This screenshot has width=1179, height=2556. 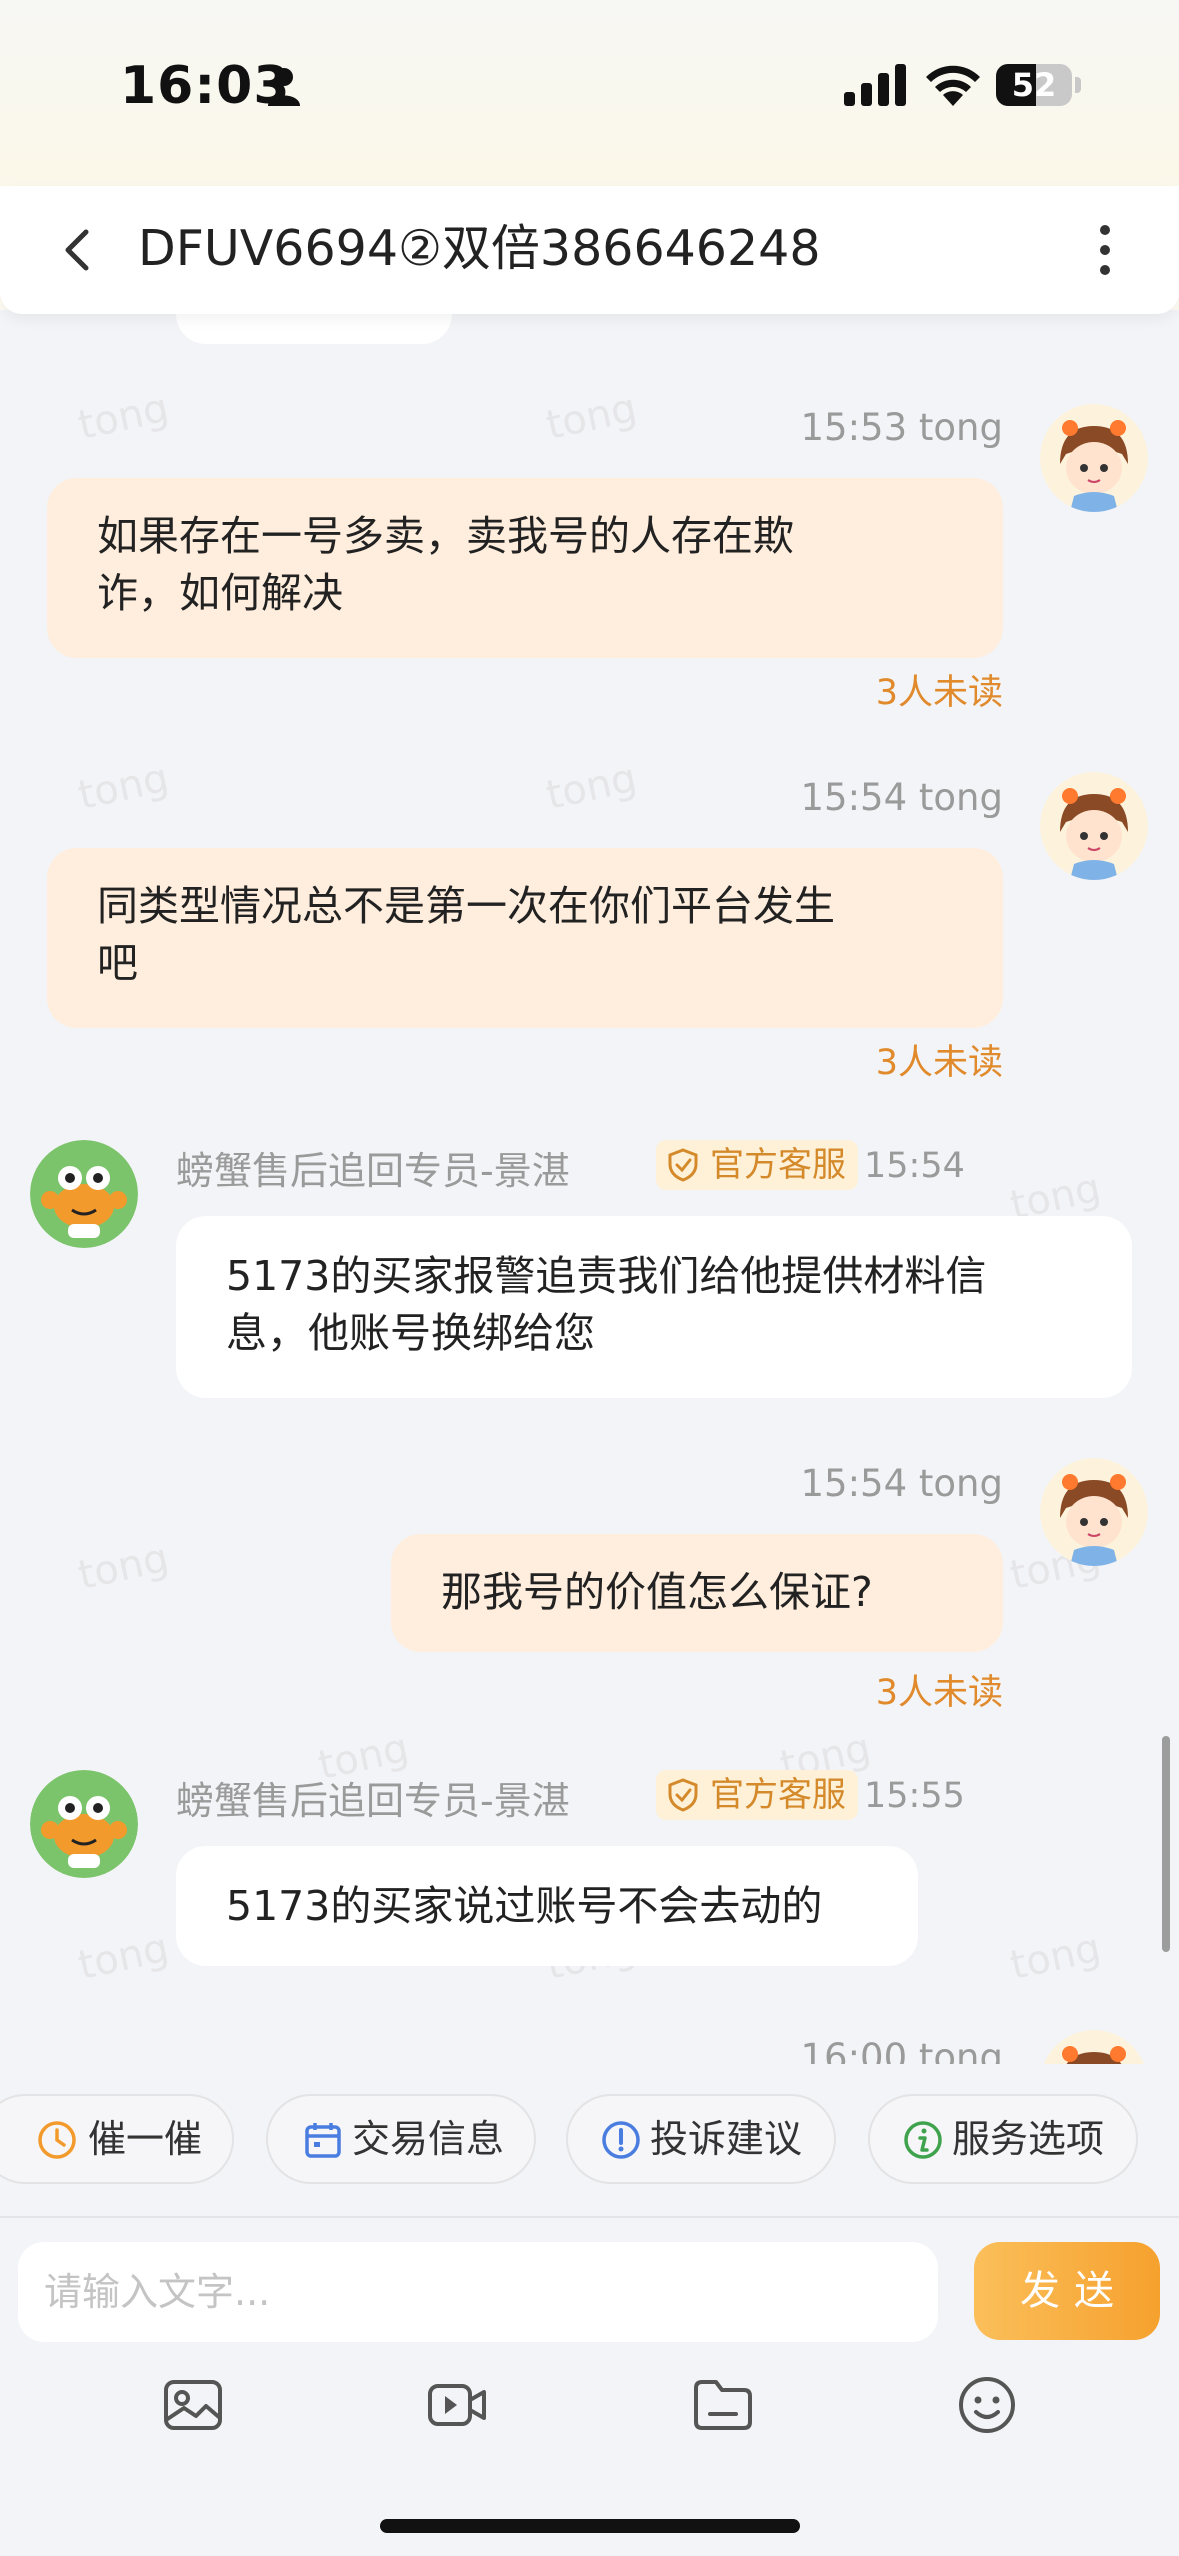 I want to click on clock-icon, so click(x=57, y=2140).